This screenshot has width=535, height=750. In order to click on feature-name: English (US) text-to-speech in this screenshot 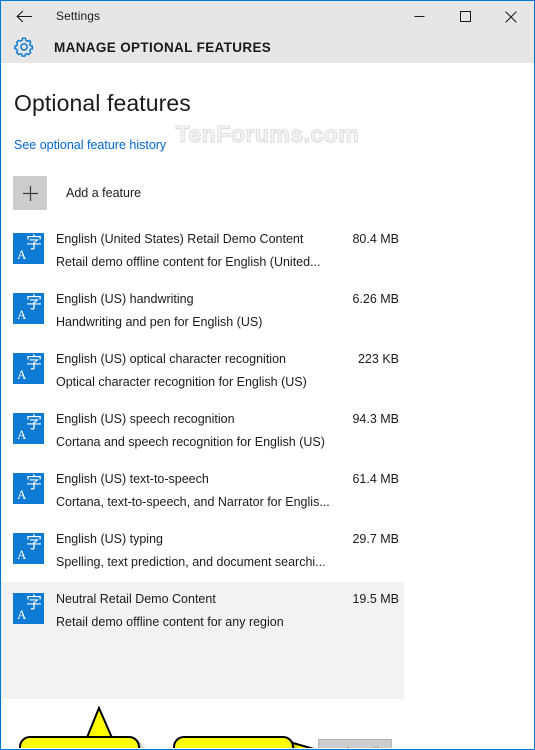, I will do `click(132, 479)`.